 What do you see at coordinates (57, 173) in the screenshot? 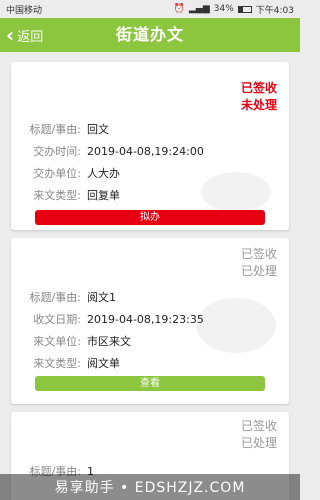
I see `field-label: 交办单位:` at bounding box center [57, 173].